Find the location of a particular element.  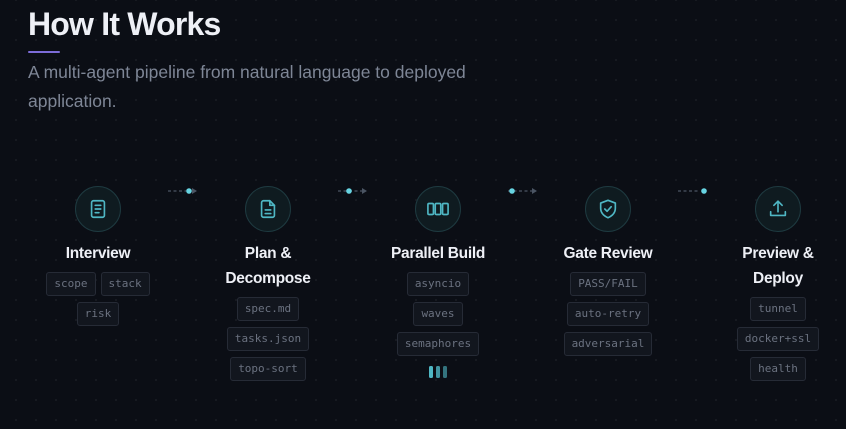

tag-pass-fail: PASS/FAIL is located at coordinates (608, 284).